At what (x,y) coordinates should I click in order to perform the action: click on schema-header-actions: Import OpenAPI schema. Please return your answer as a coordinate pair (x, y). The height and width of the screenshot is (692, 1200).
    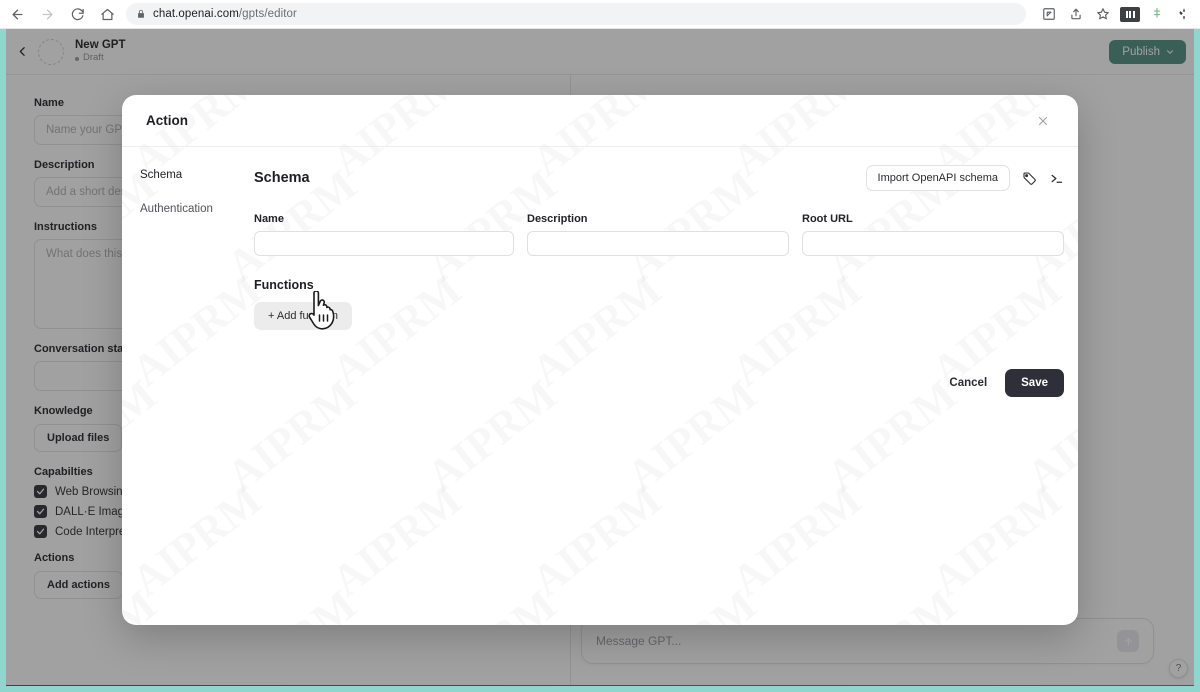
    Looking at the image, I should click on (964, 178).